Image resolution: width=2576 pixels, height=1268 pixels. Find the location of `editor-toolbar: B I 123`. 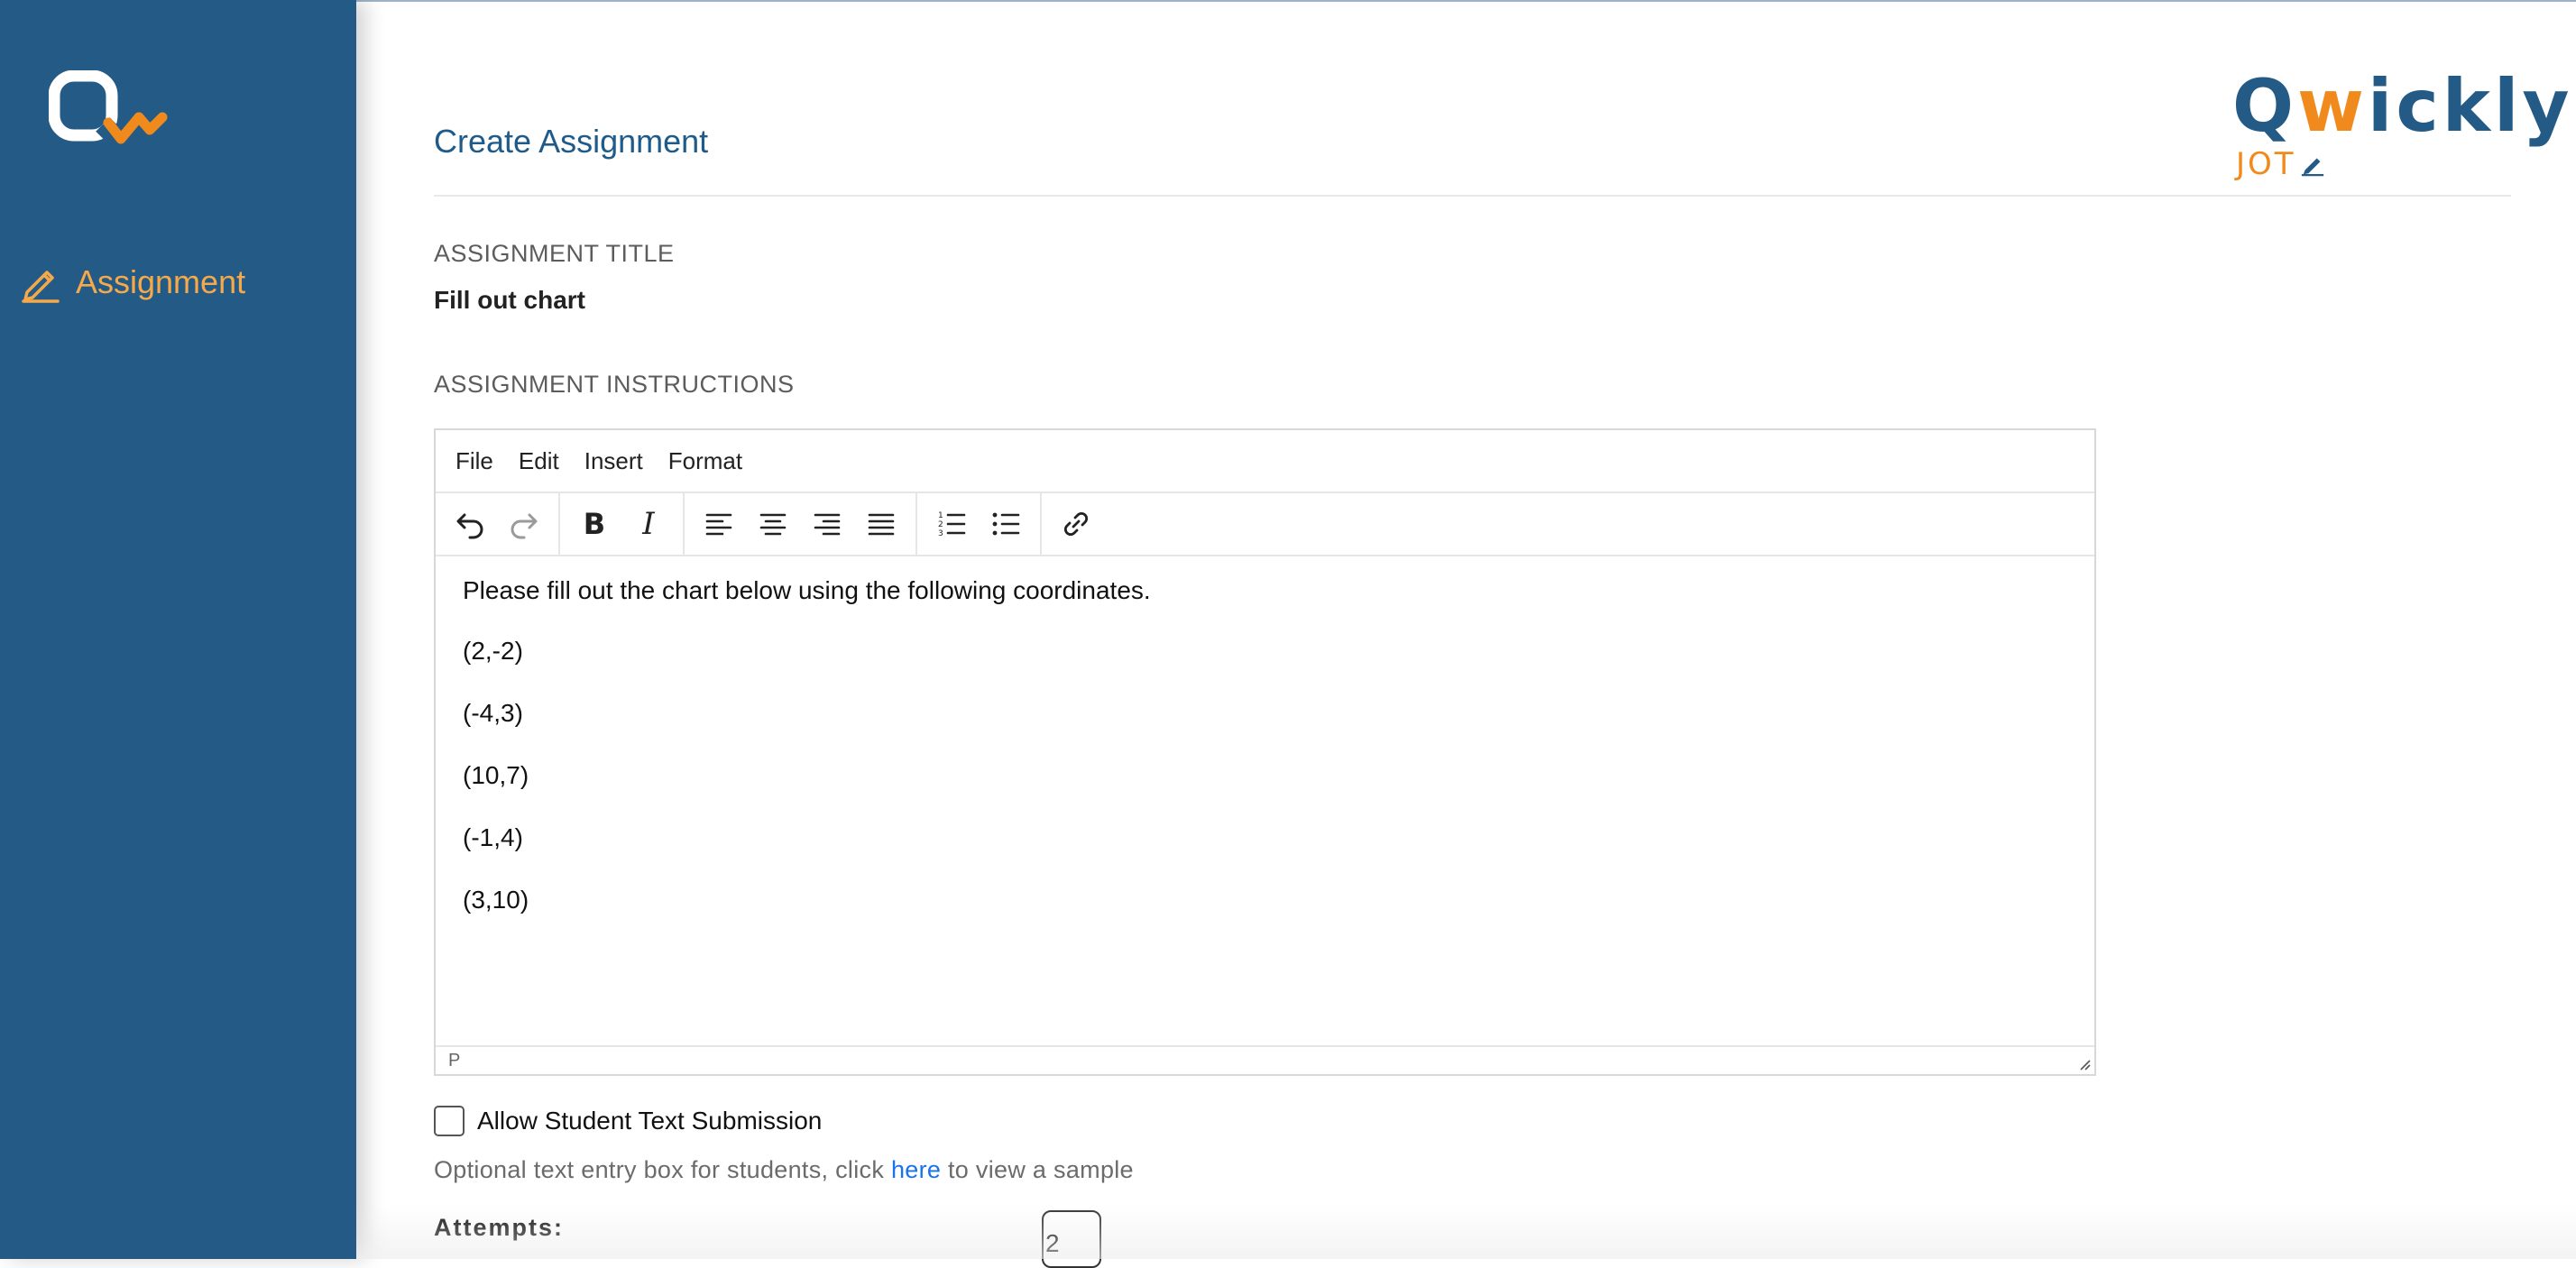

editor-toolbar: B I 123 is located at coordinates (1265, 524).